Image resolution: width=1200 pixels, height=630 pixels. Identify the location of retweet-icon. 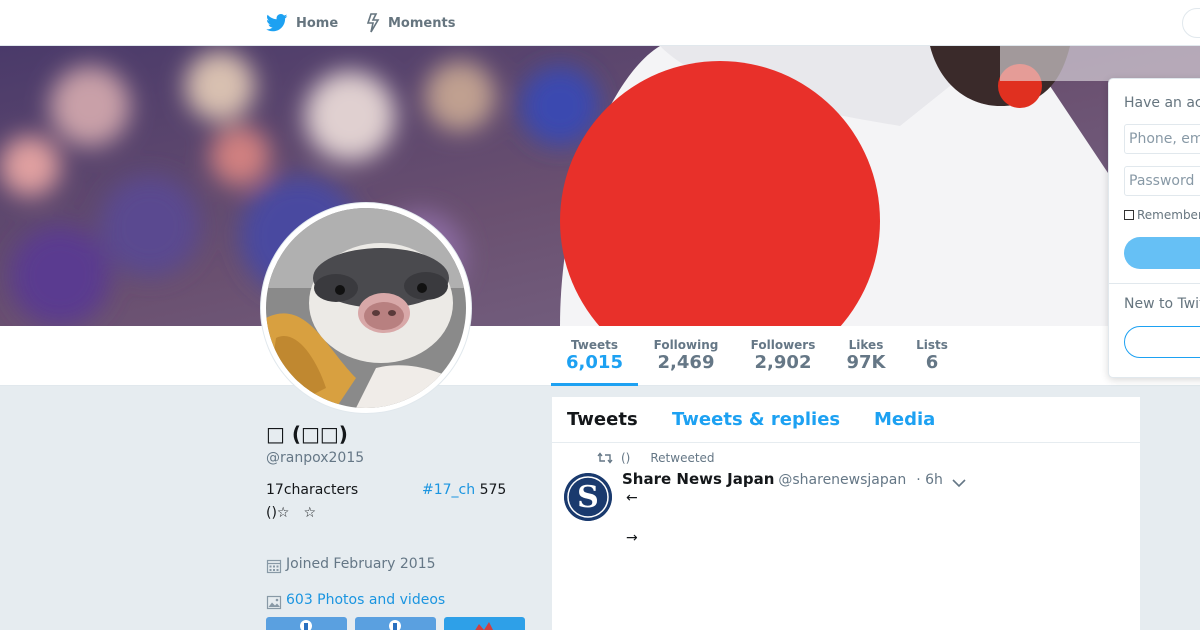
(605, 458).